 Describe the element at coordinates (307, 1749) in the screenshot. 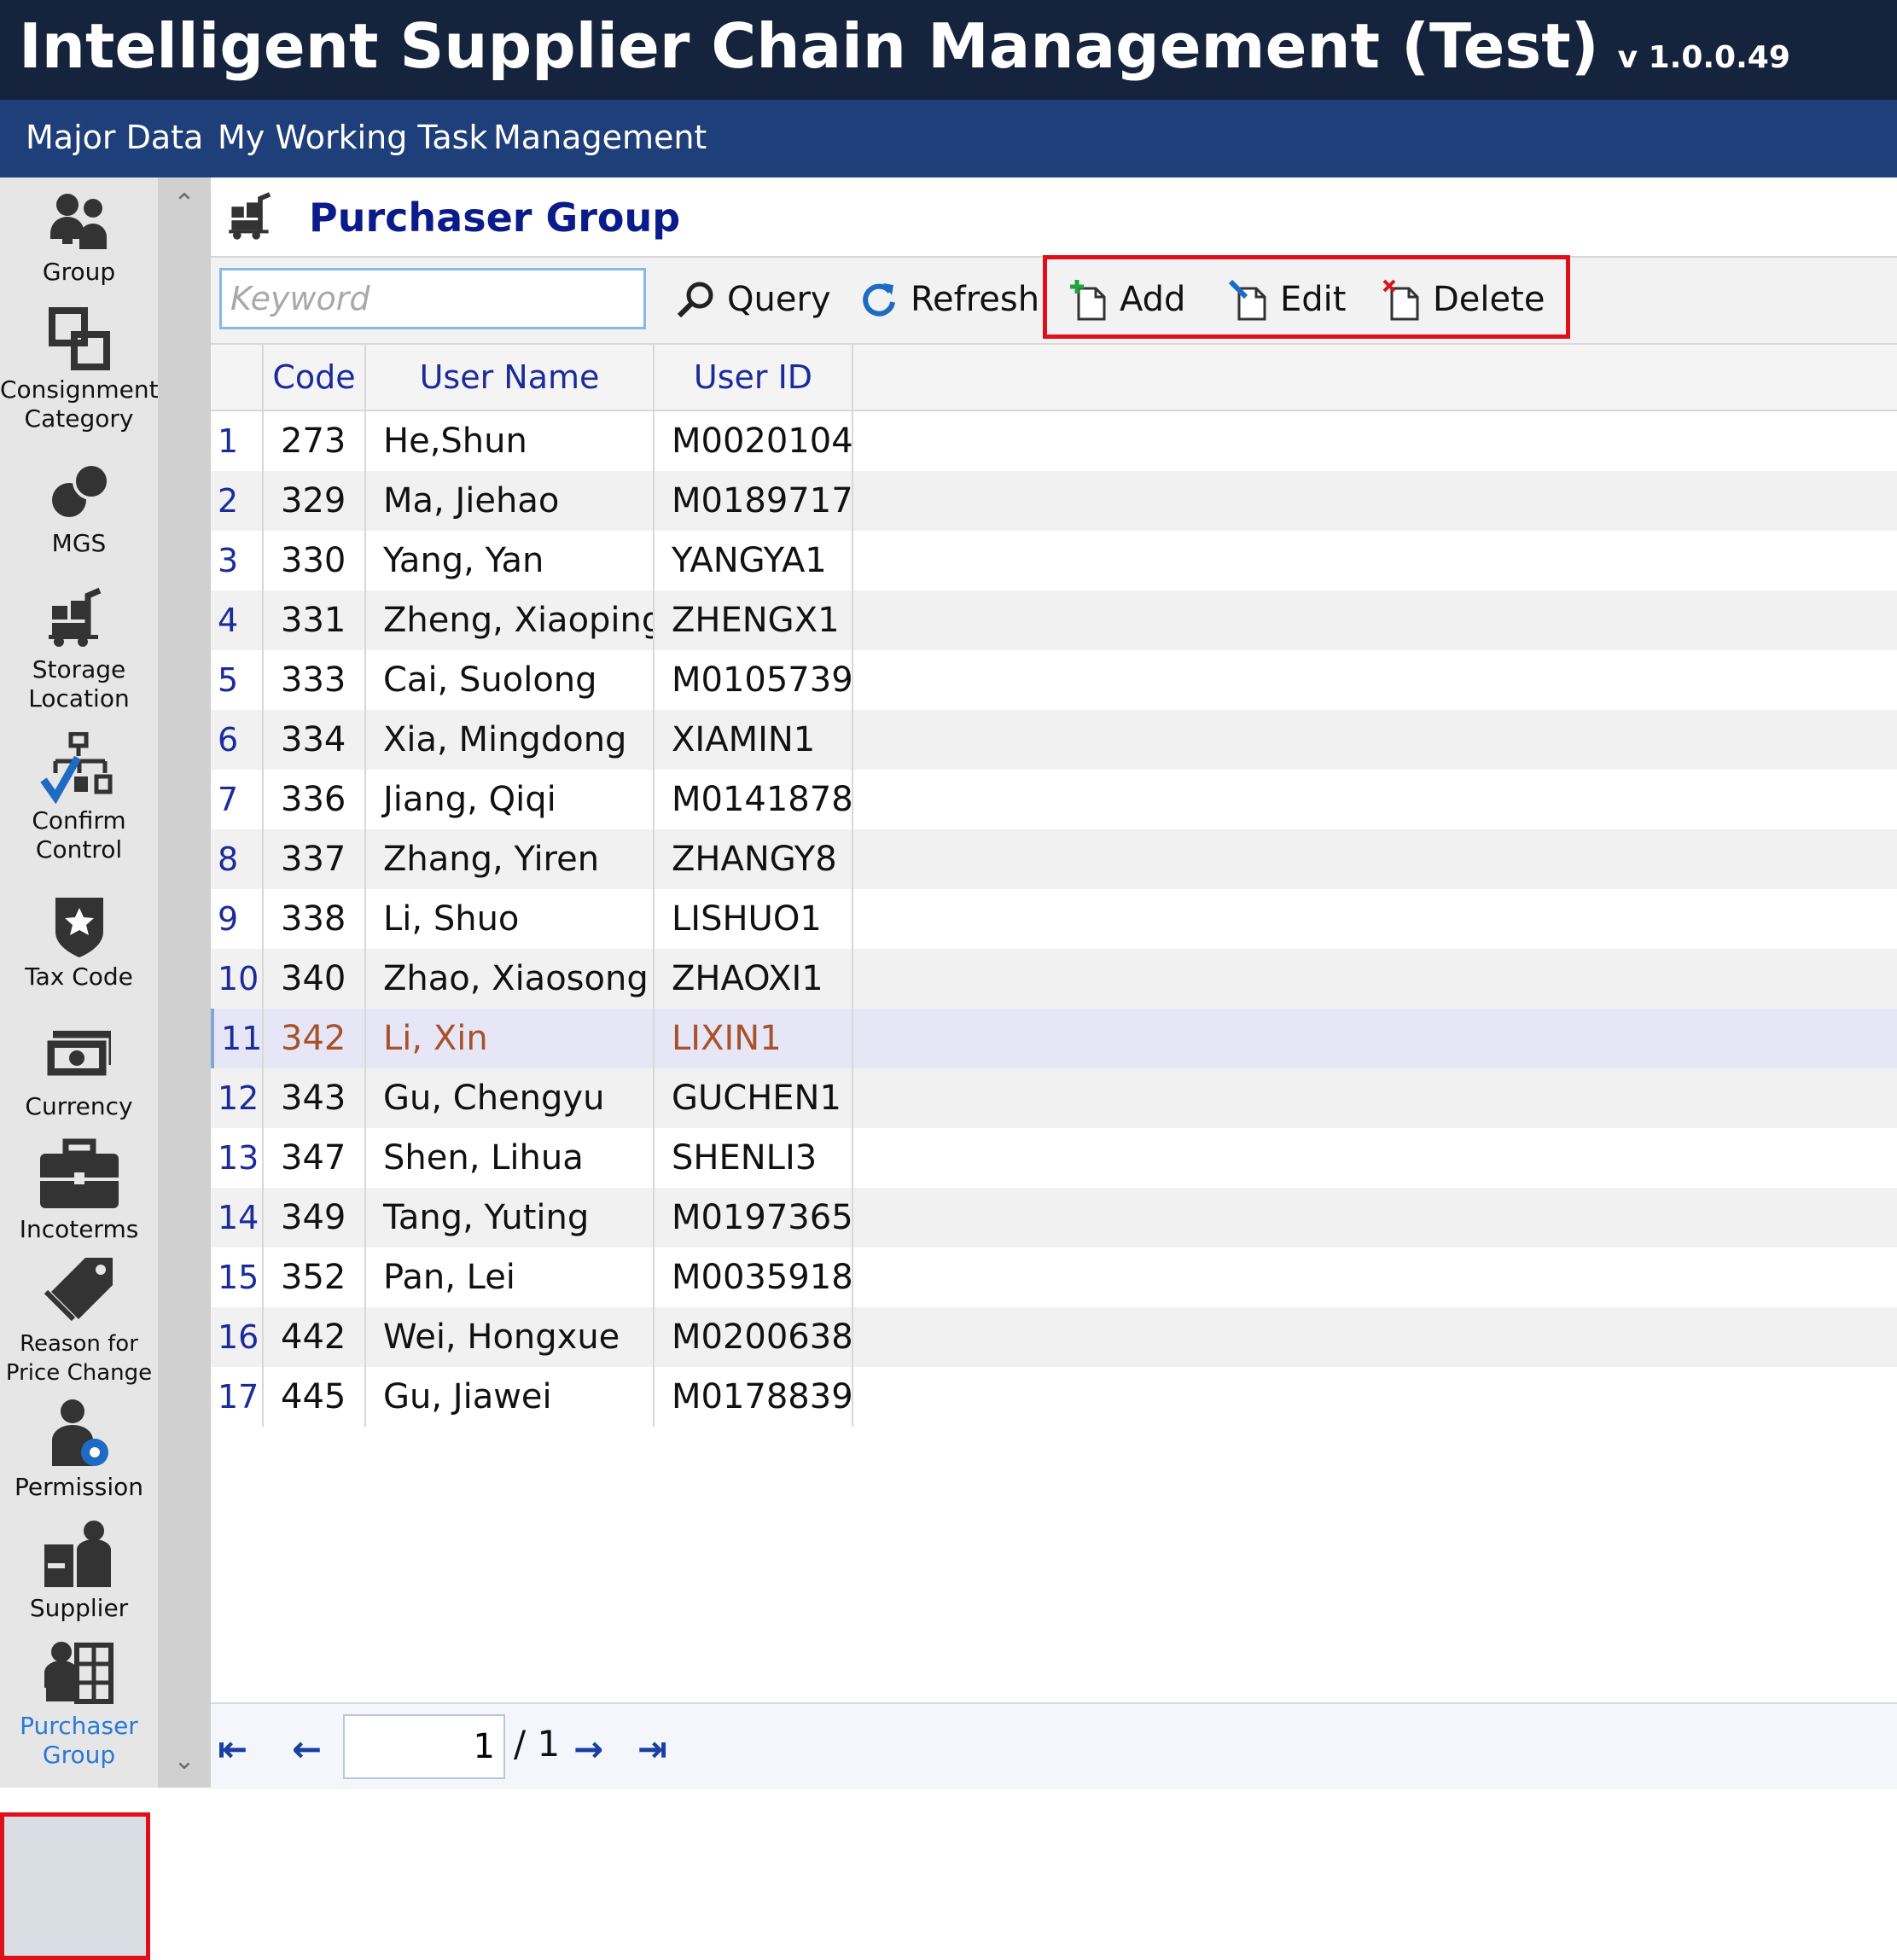

I see `previous-page-icon: ←` at that location.